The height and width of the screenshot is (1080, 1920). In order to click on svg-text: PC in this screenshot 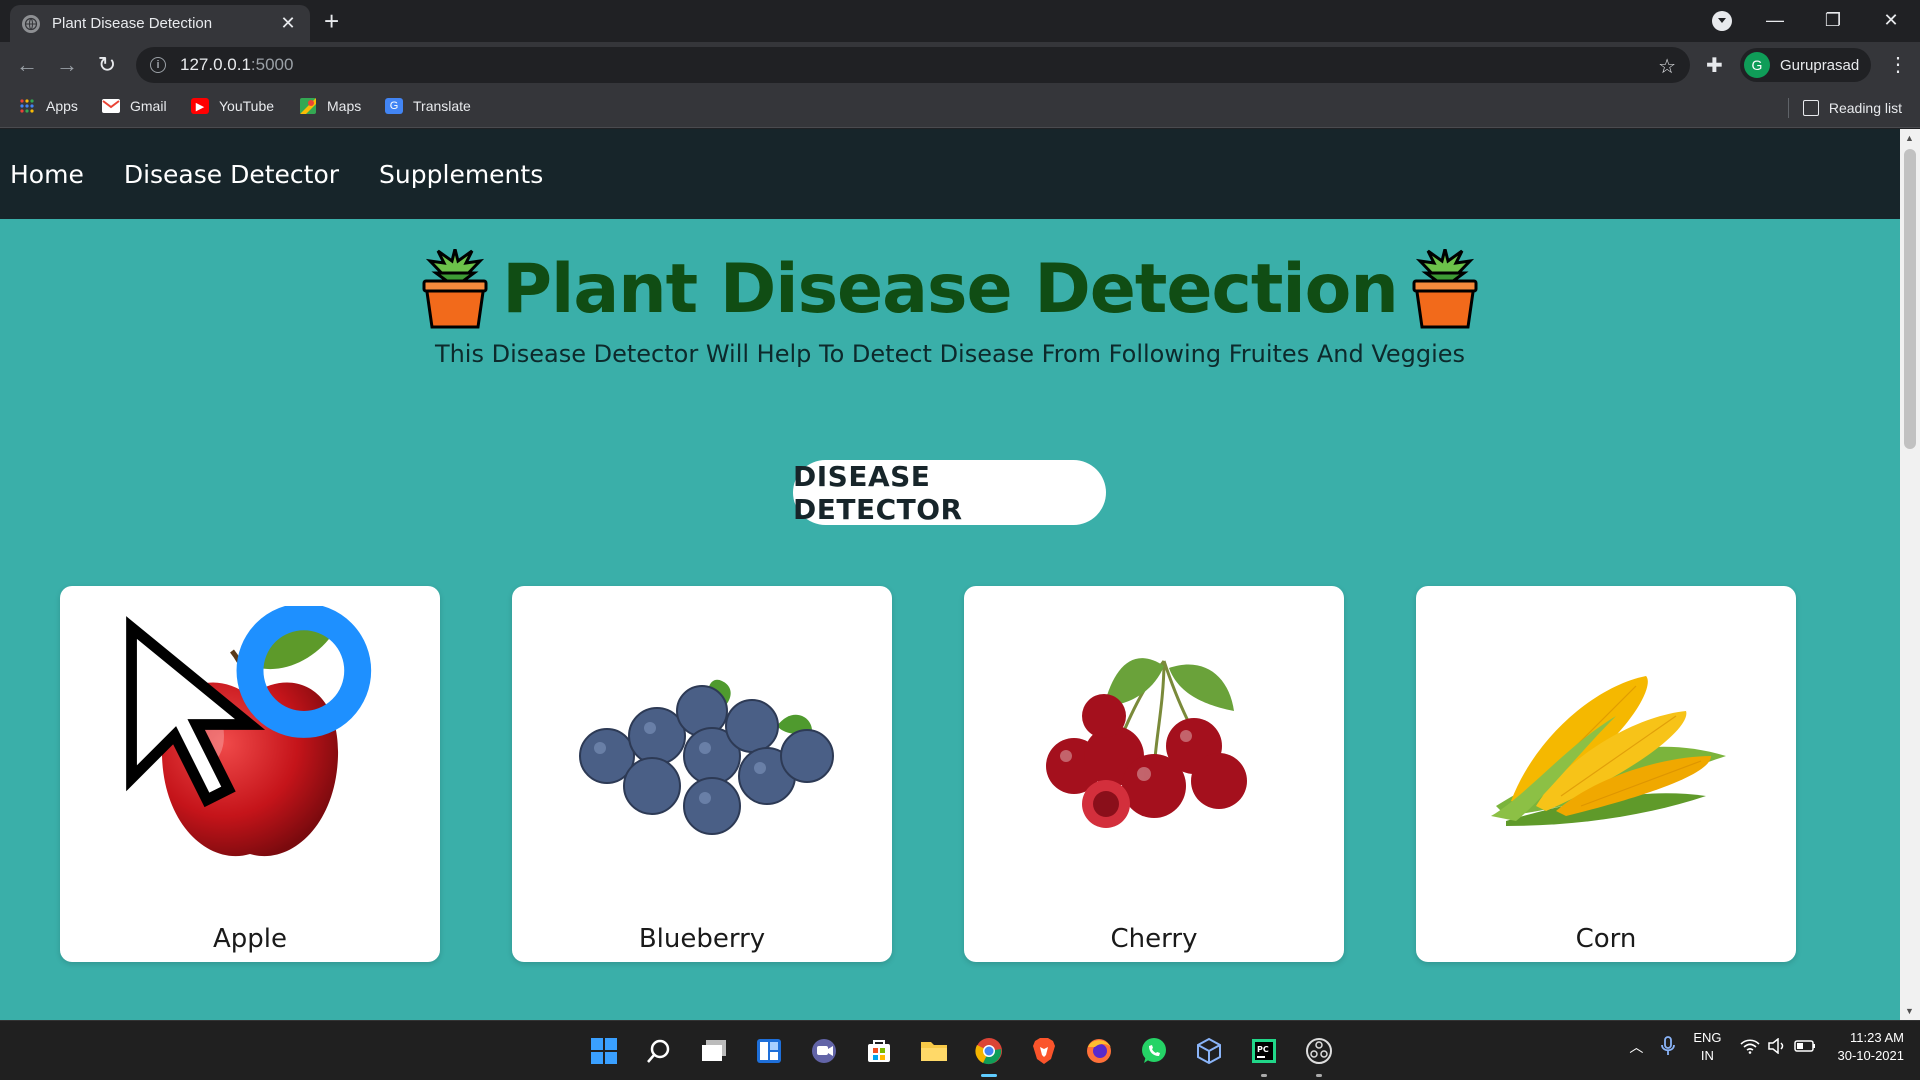, I will do `click(1263, 1049)`.